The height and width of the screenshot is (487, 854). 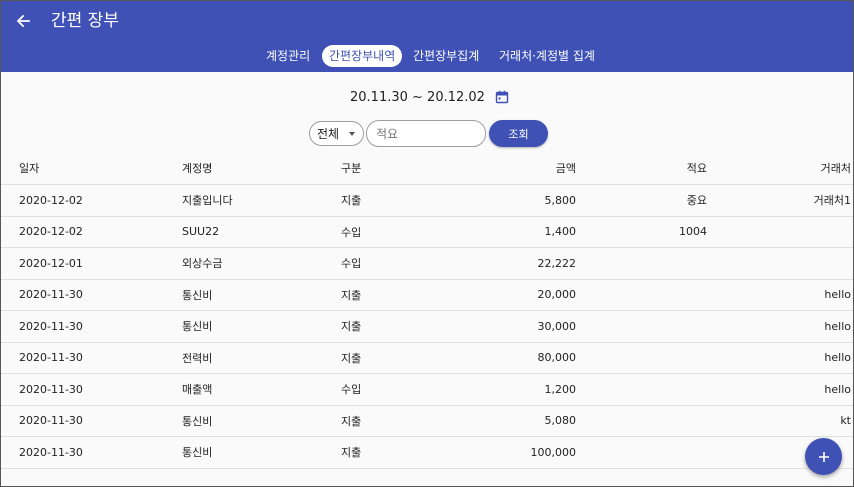 What do you see at coordinates (427, 295) in the screenshot?
I see `table-row: 2020-11-30 통신비 지출 20,000 hello` at bounding box center [427, 295].